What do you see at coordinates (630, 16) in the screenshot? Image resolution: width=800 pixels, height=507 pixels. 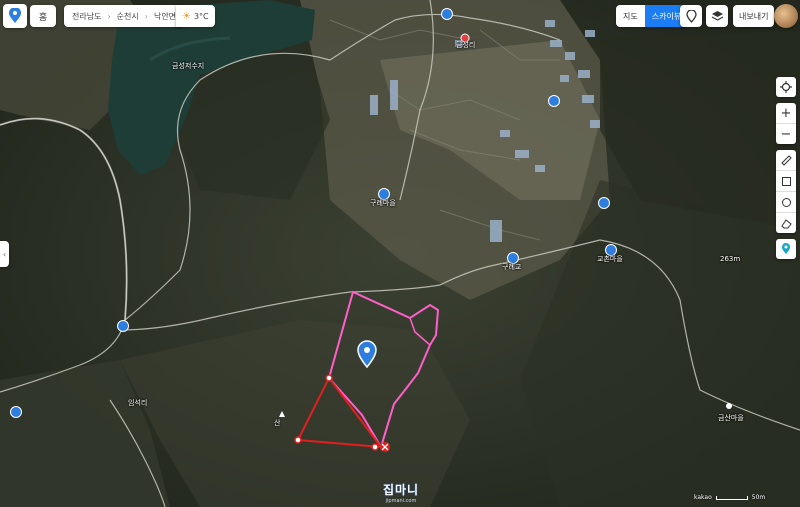 I see `map-view-button: 지도` at bounding box center [630, 16].